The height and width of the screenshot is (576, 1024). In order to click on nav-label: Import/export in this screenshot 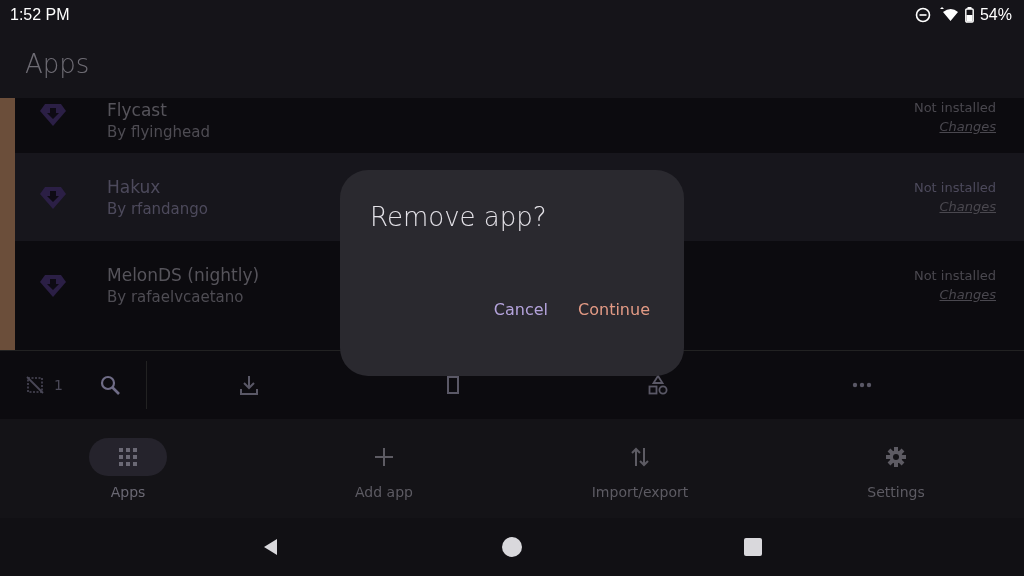, I will do `click(640, 491)`.